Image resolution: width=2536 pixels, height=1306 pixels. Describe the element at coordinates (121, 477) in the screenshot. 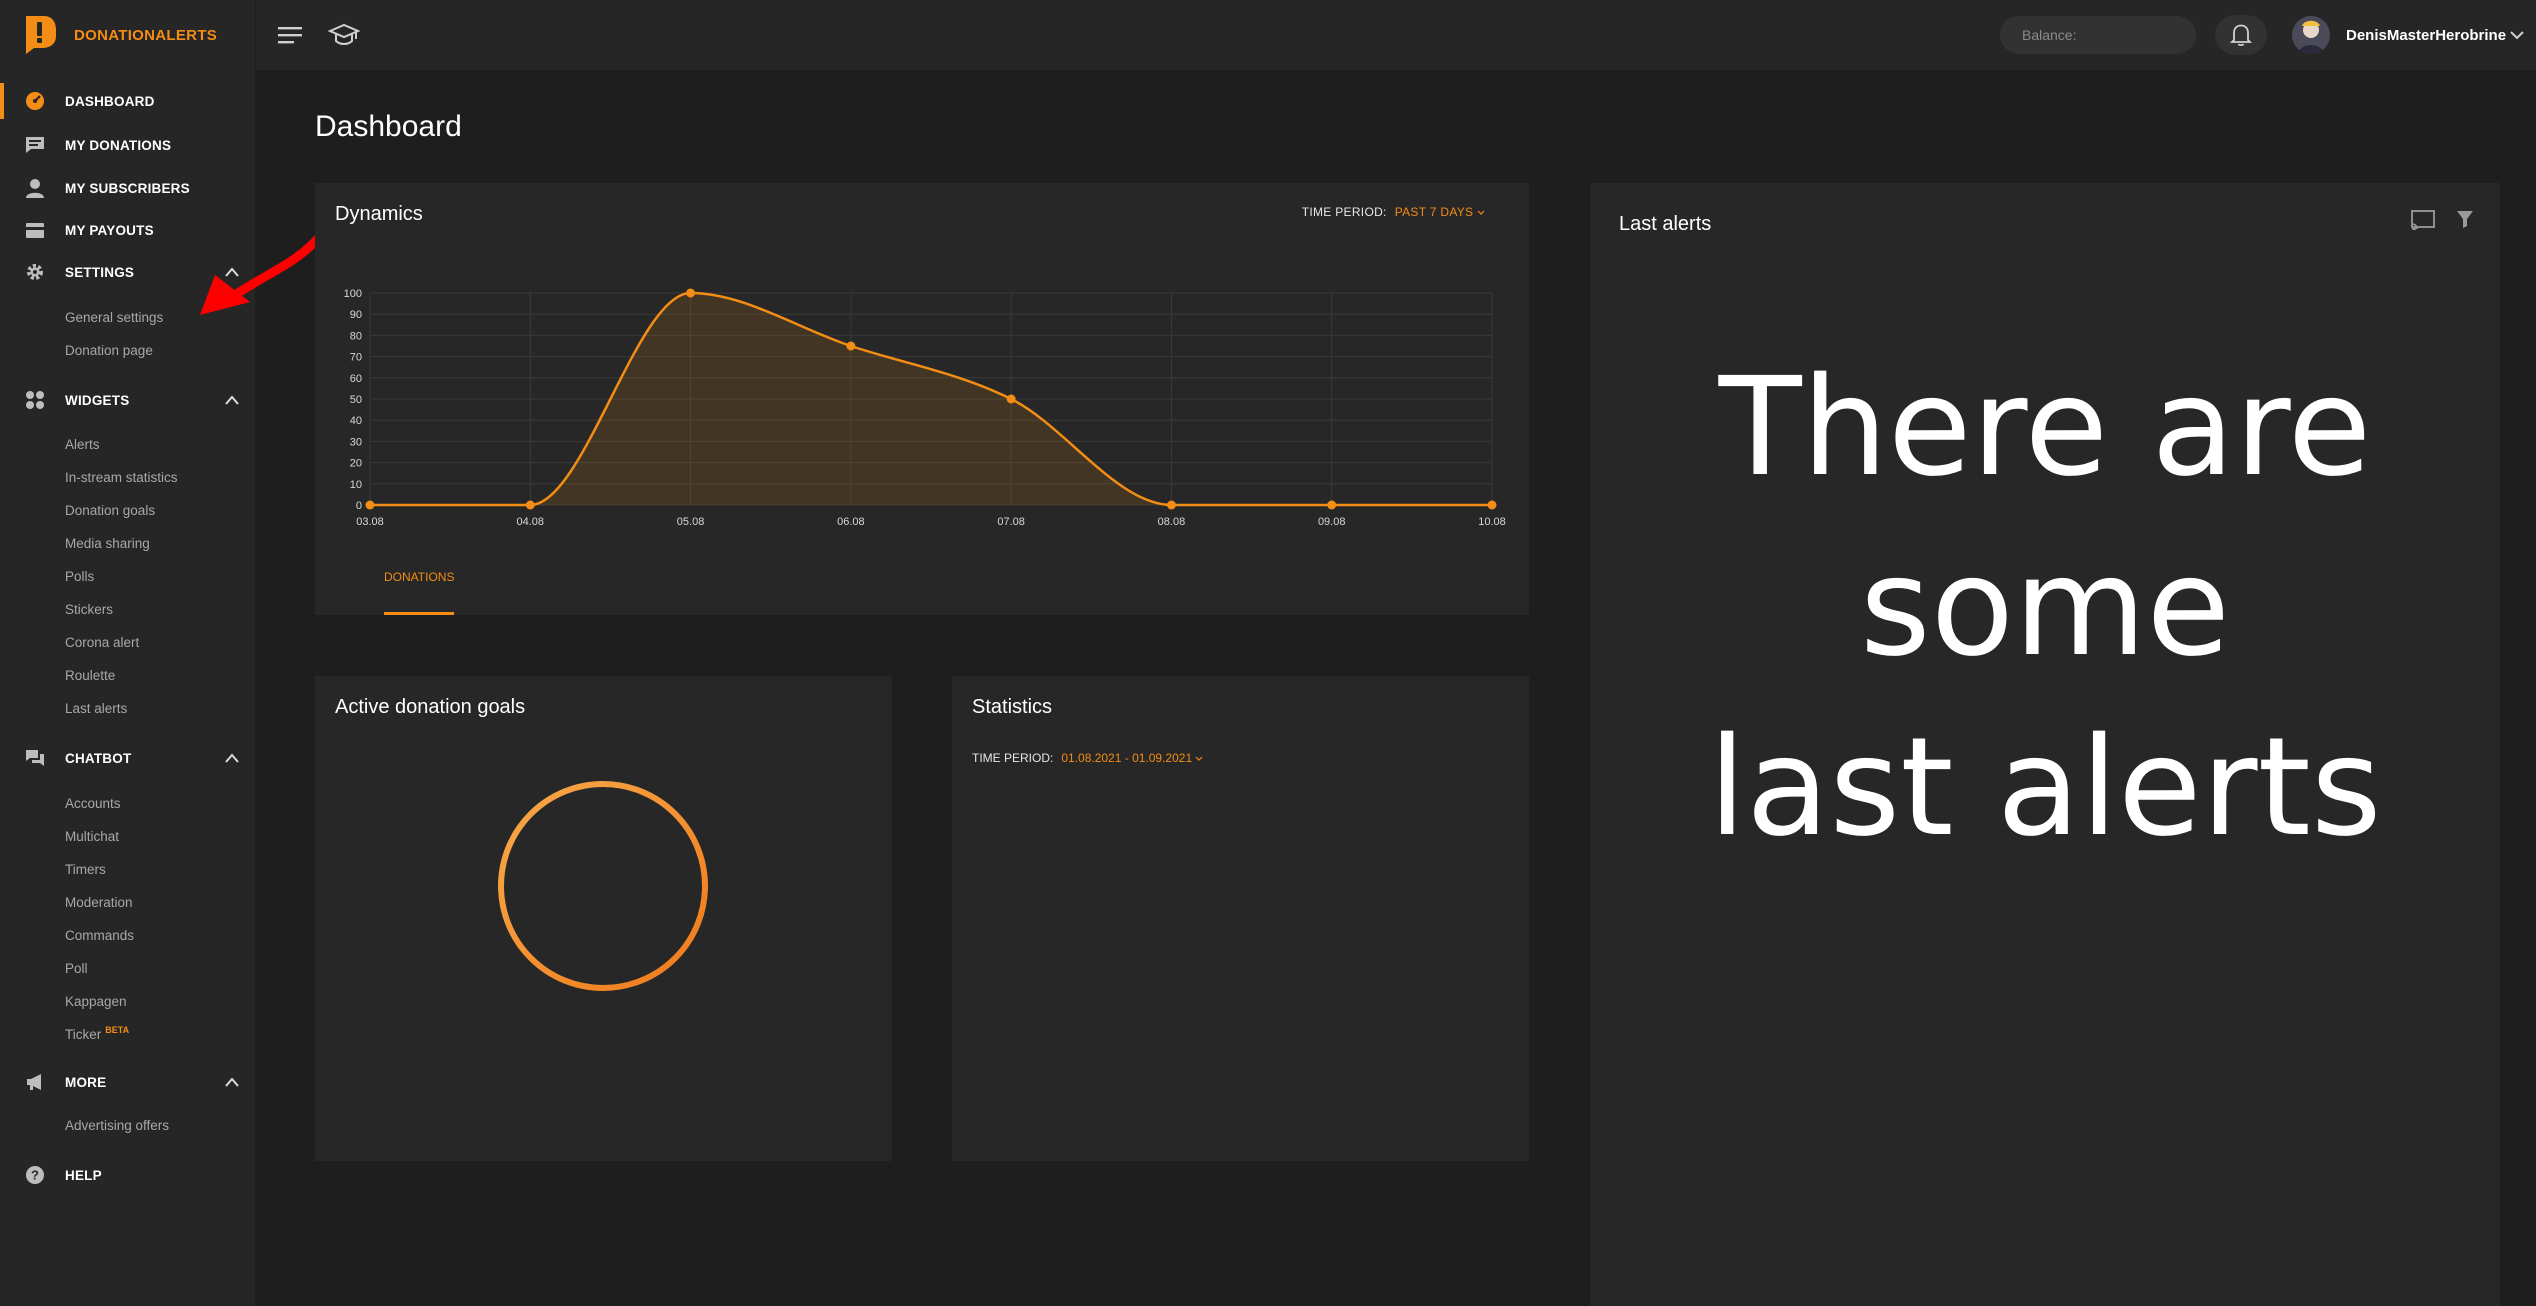

I see `nav-sub-in-stream-statistics: In-stream statistics` at that location.